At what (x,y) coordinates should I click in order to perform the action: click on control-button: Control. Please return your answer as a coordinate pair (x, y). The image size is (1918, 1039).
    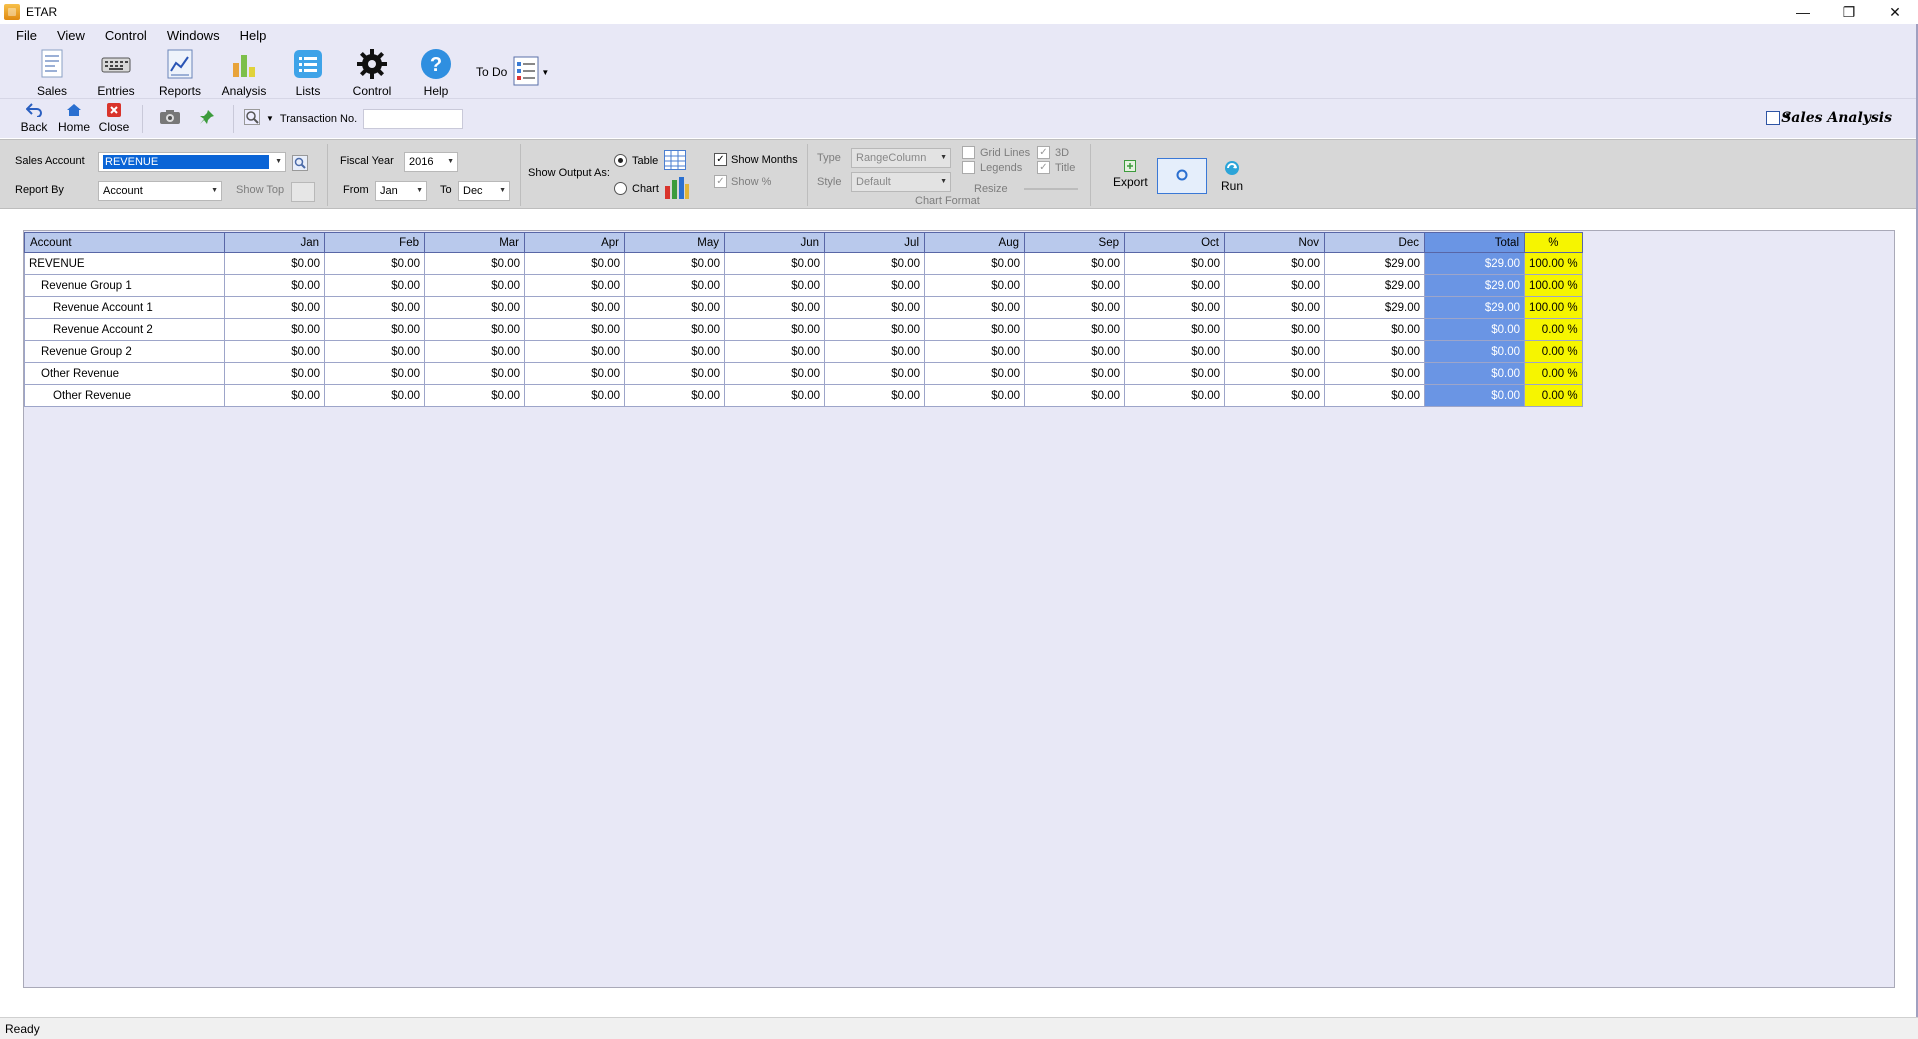
    Looking at the image, I should click on (372, 72).